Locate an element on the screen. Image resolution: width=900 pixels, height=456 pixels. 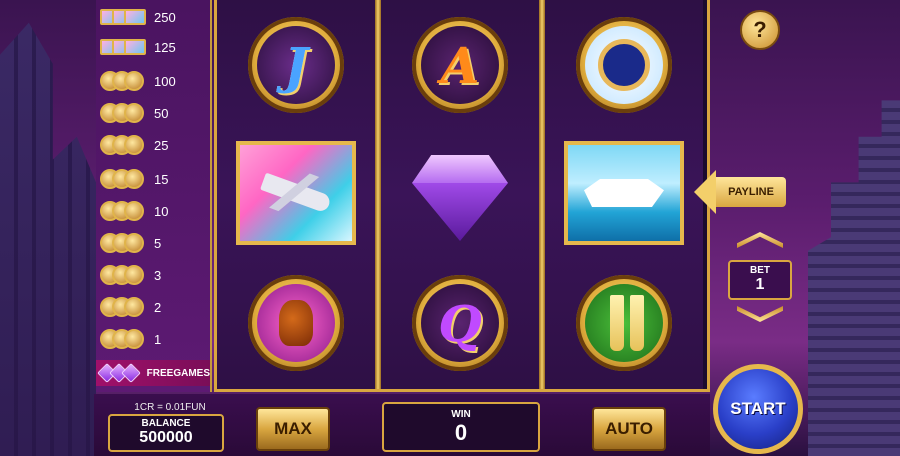
paytable-row: 10 is located at coordinates (155, 211).